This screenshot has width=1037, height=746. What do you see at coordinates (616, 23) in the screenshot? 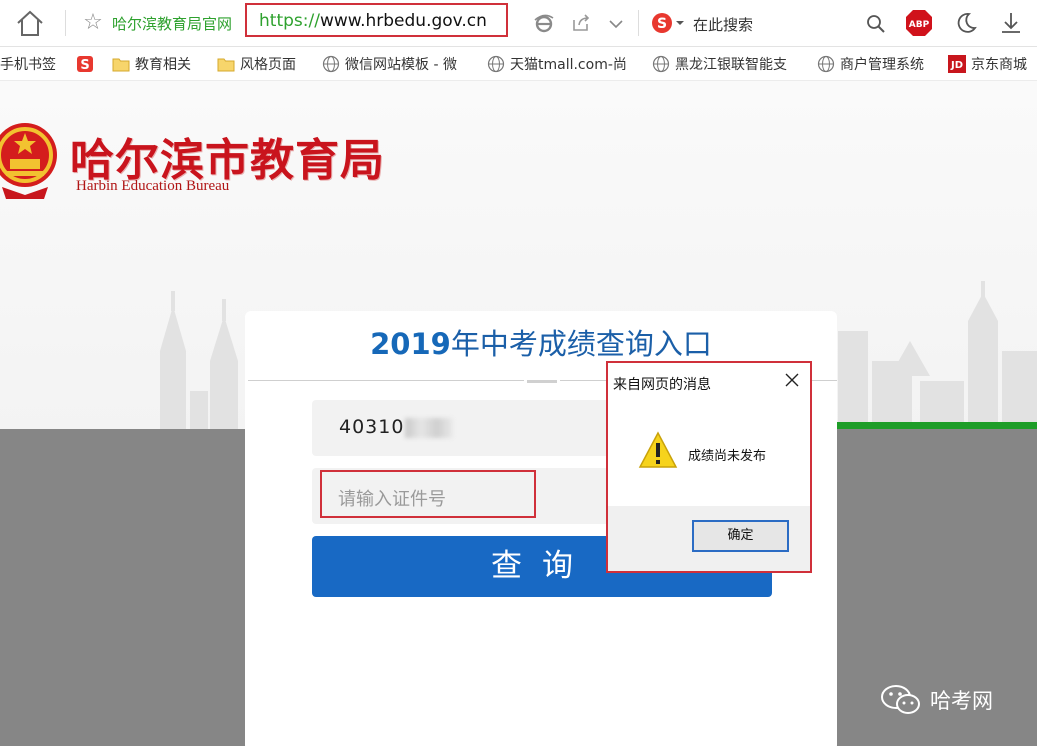
I see `chevron-down-icon` at bounding box center [616, 23].